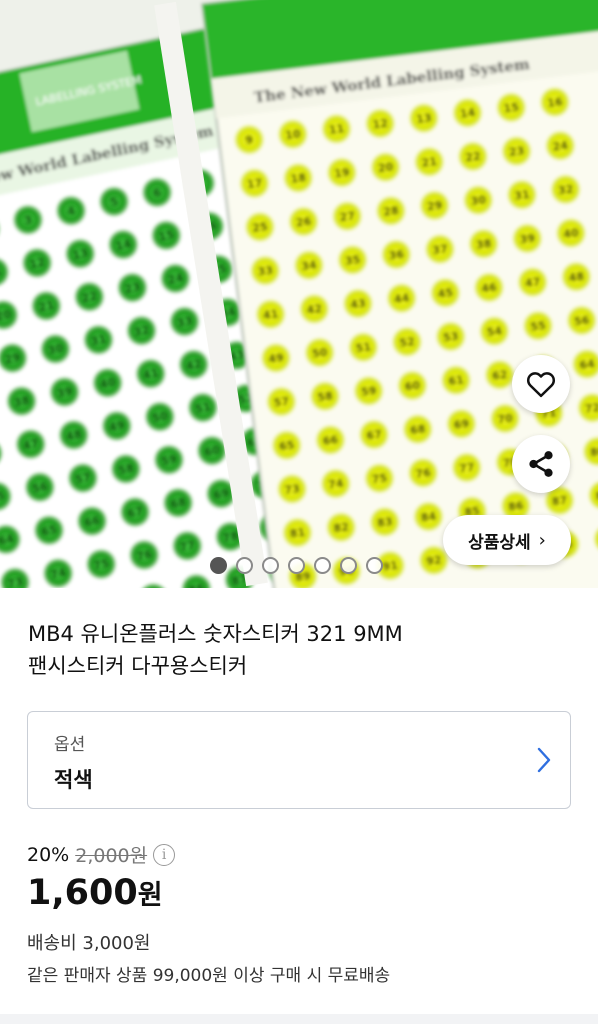 The width and height of the screenshot is (598, 1024). I want to click on number-sticker-label: 69, so click(461, 424).